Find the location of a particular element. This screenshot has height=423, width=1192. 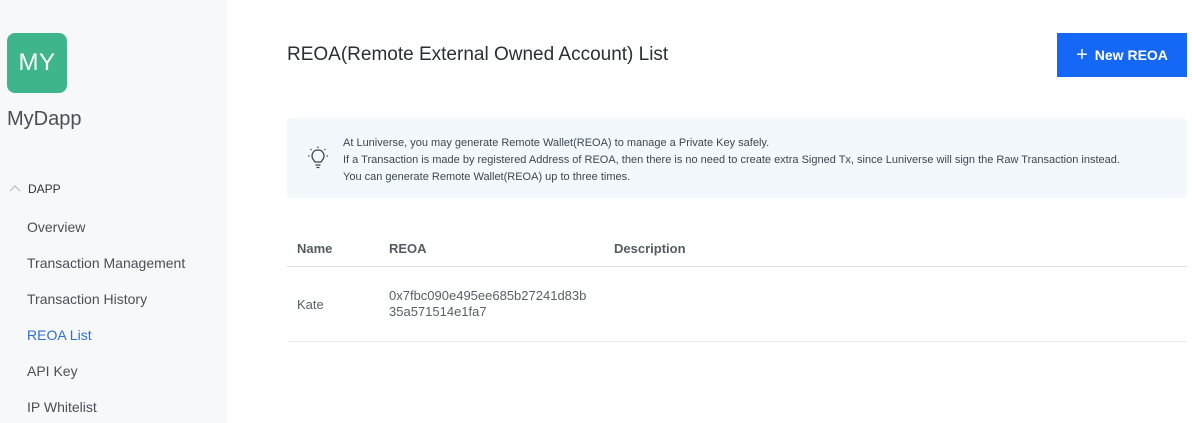

page-title: REOA(Remote External Owned Account) List is located at coordinates (478, 54).